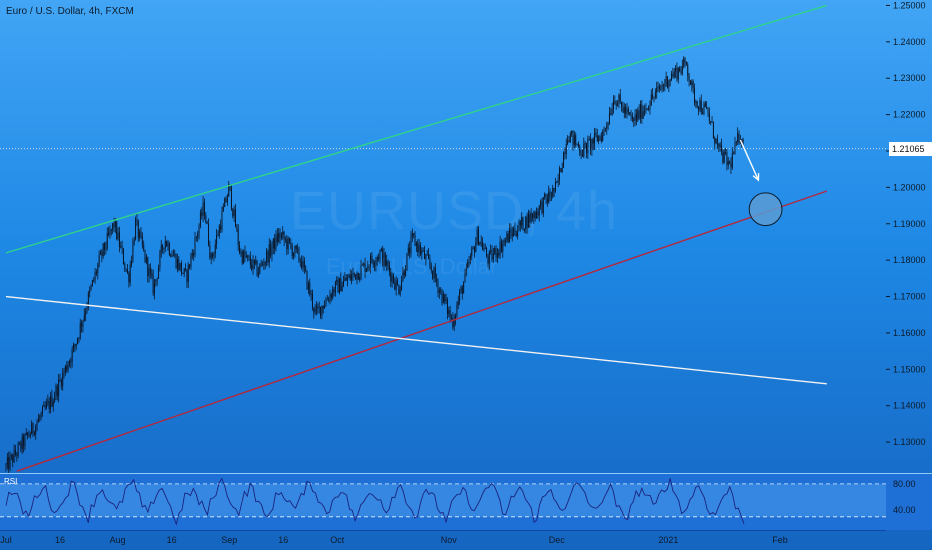  What do you see at coordinates (909, 297) in the screenshot?
I see `y-tick-label: 1.17000` at bounding box center [909, 297].